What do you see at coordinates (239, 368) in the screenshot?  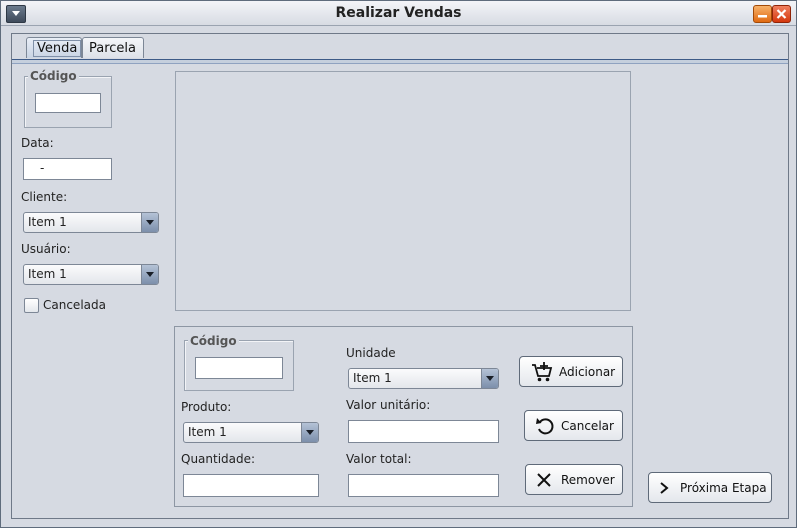 I see `item-codigo-field` at bounding box center [239, 368].